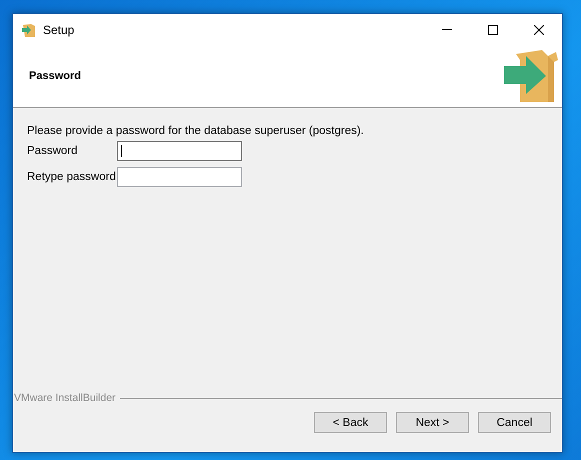 Image resolution: width=581 pixels, height=460 pixels. Describe the element at coordinates (121, 151) in the screenshot. I see `text-cursor` at that location.